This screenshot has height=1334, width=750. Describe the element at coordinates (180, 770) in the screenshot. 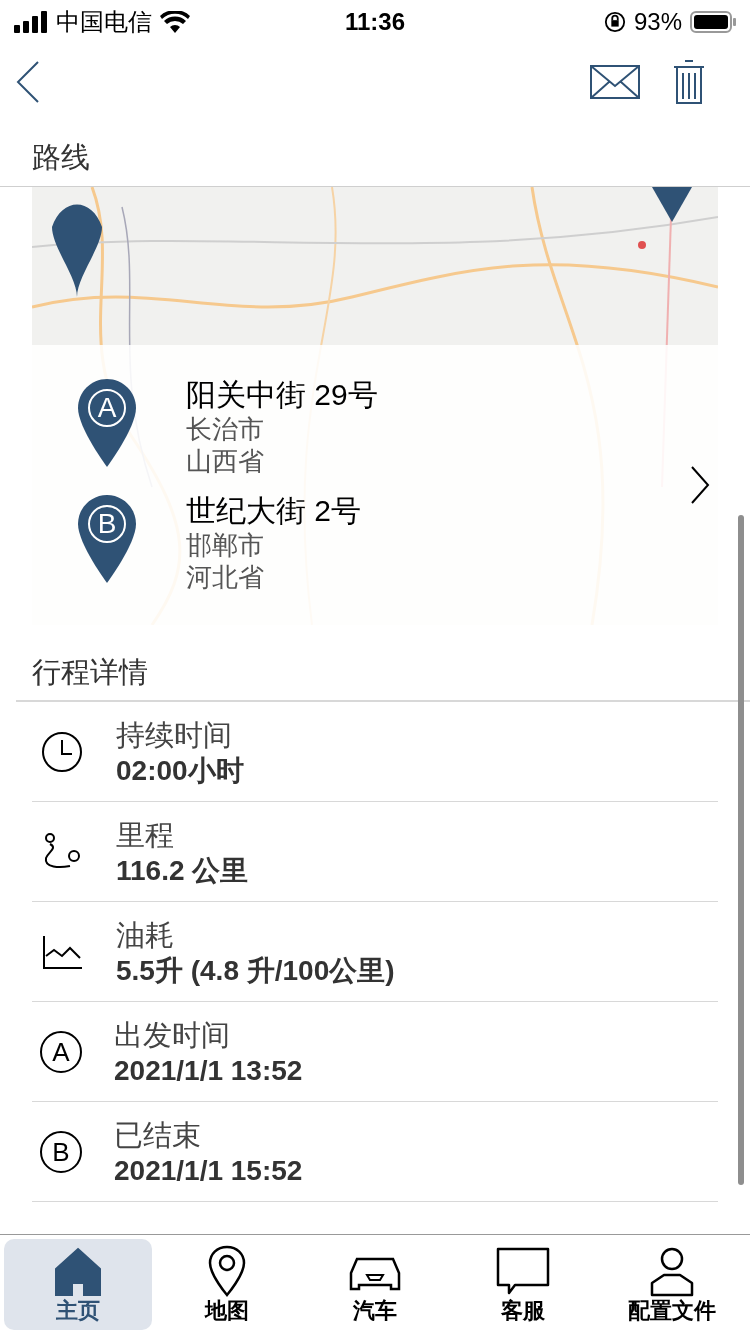

I see `detail-value: 02:00小时` at that location.